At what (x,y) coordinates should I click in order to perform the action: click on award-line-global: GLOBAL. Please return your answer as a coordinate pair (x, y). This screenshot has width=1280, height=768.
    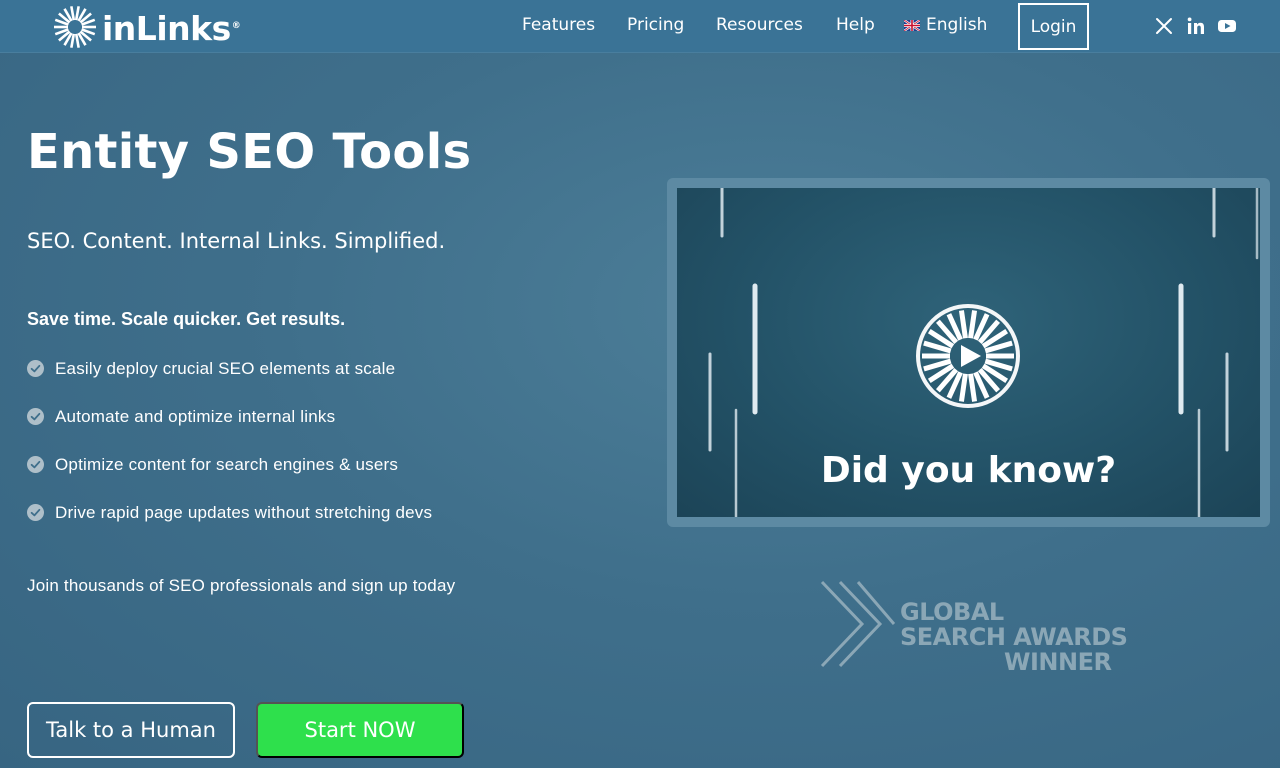
    Looking at the image, I should click on (952, 612).